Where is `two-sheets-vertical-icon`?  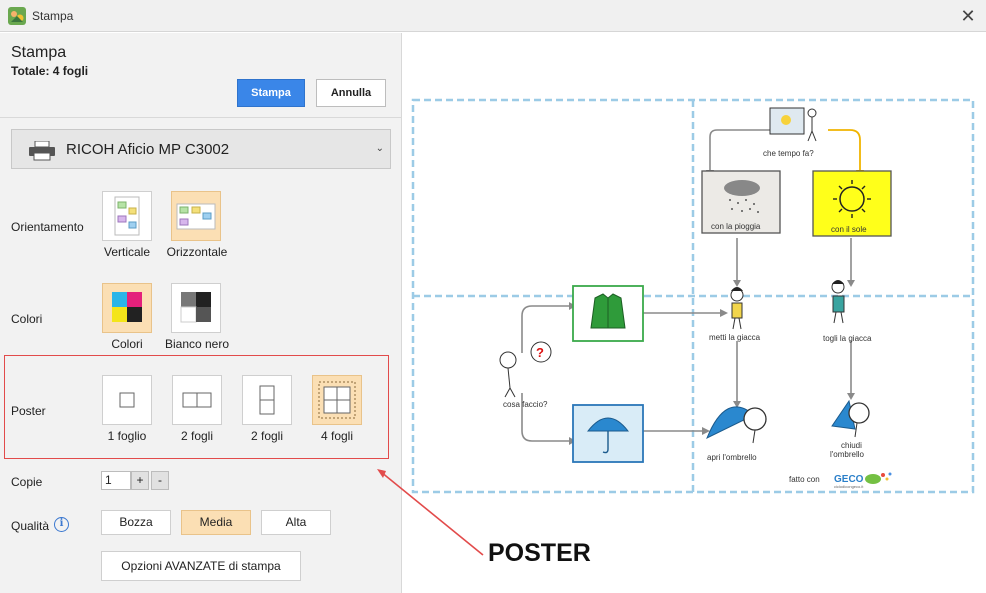
two-sheets-vertical-icon is located at coordinates (267, 400).